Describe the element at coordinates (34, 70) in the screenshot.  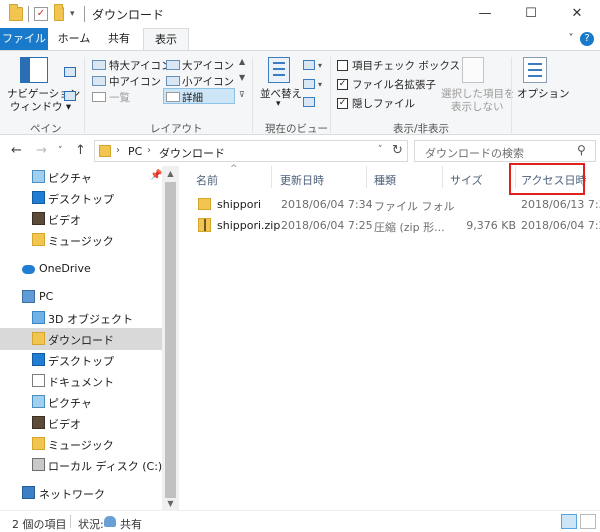
I see `navigation-pane-icon` at that location.